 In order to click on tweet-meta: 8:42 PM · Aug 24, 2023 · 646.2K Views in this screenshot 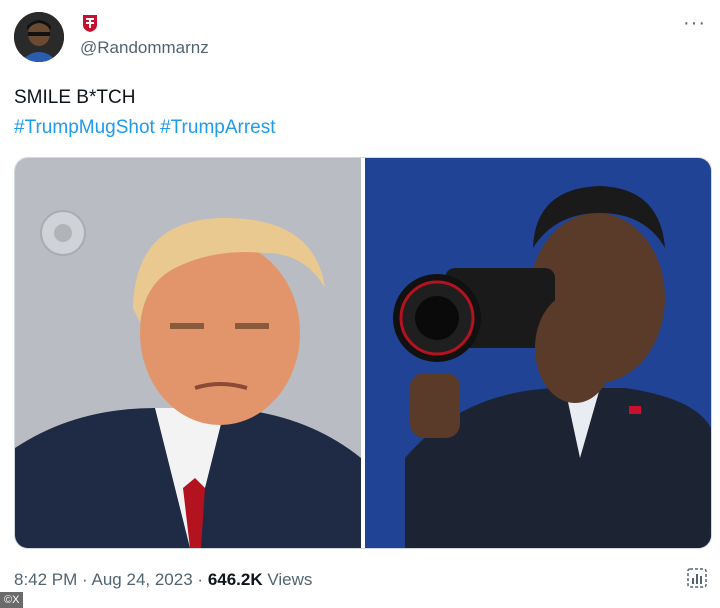, I will do `click(163, 580)`.